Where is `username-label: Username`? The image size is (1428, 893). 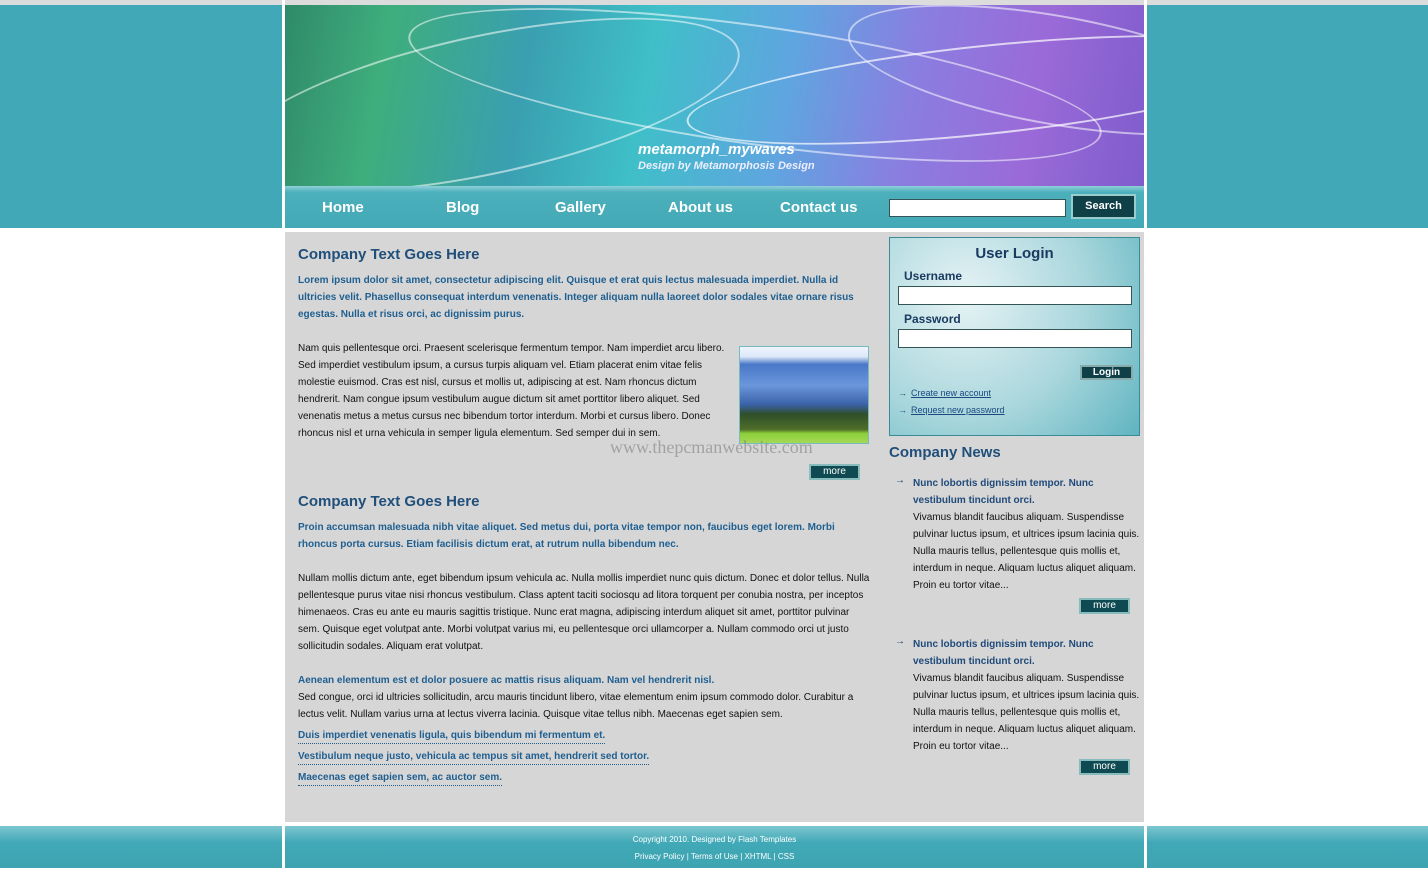
username-label: Username is located at coordinates (933, 276).